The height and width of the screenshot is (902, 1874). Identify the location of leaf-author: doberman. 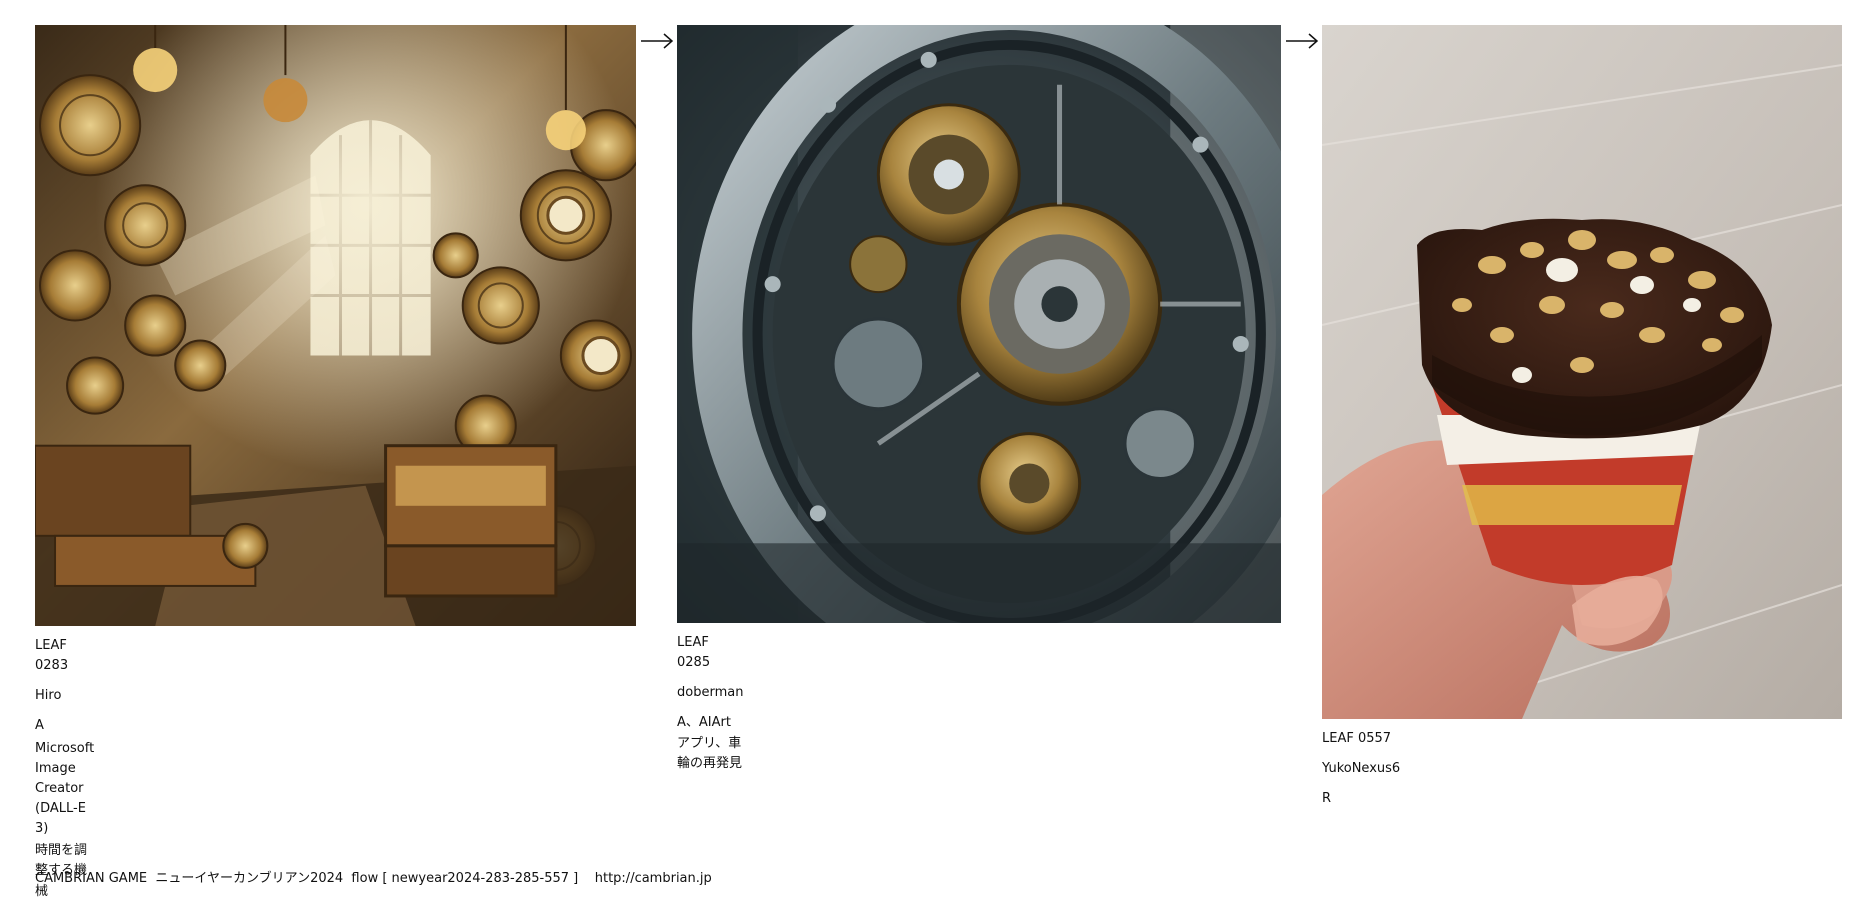
(710, 693).